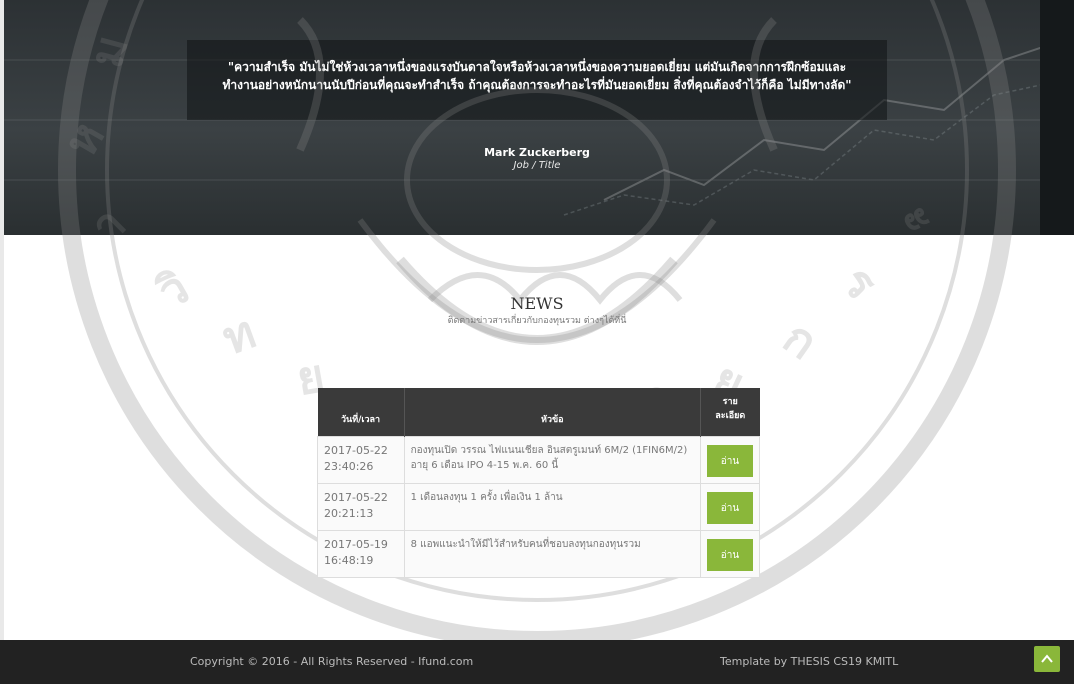 The height and width of the screenshot is (684, 1074). Describe the element at coordinates (356, 544) in the screenshot. I see `row-date: 2017-05-19` at that location.